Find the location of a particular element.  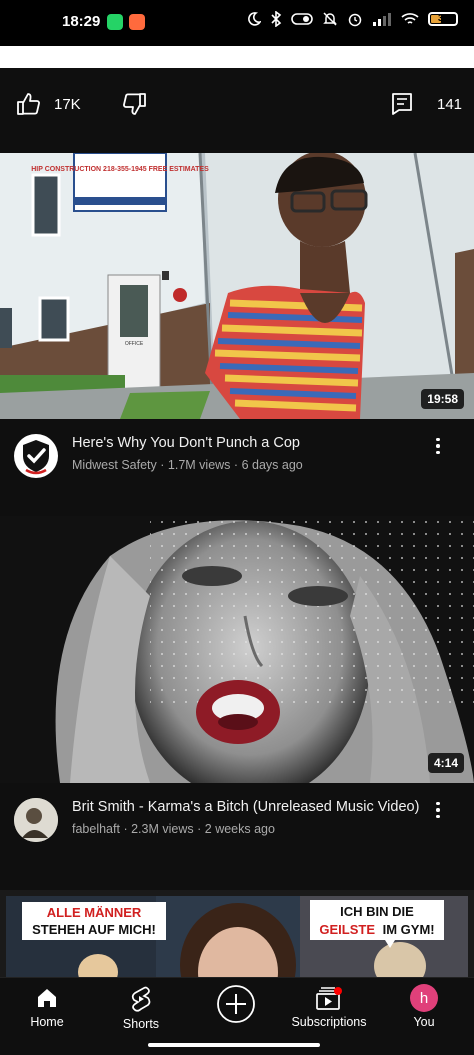

thumb-text: GEILSTE is located at coordinates (347, 929).